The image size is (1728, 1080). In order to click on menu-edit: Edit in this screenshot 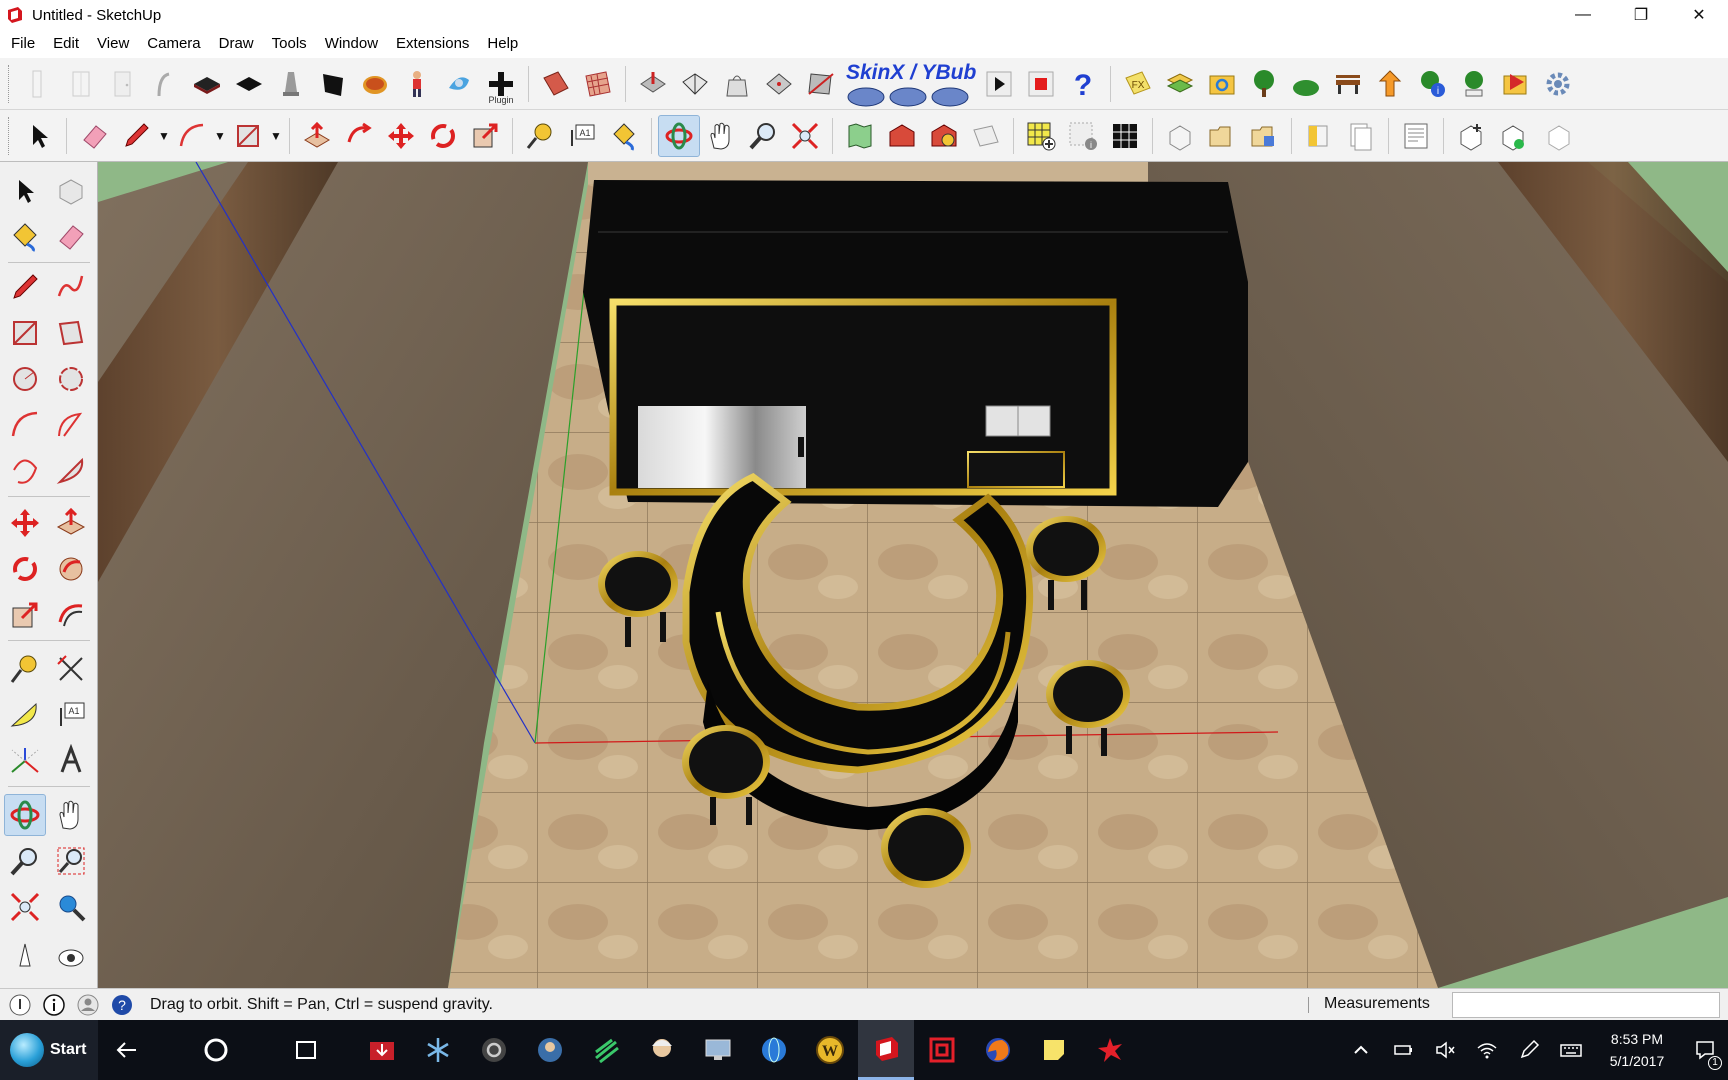, I will do `click(66, 44)`.